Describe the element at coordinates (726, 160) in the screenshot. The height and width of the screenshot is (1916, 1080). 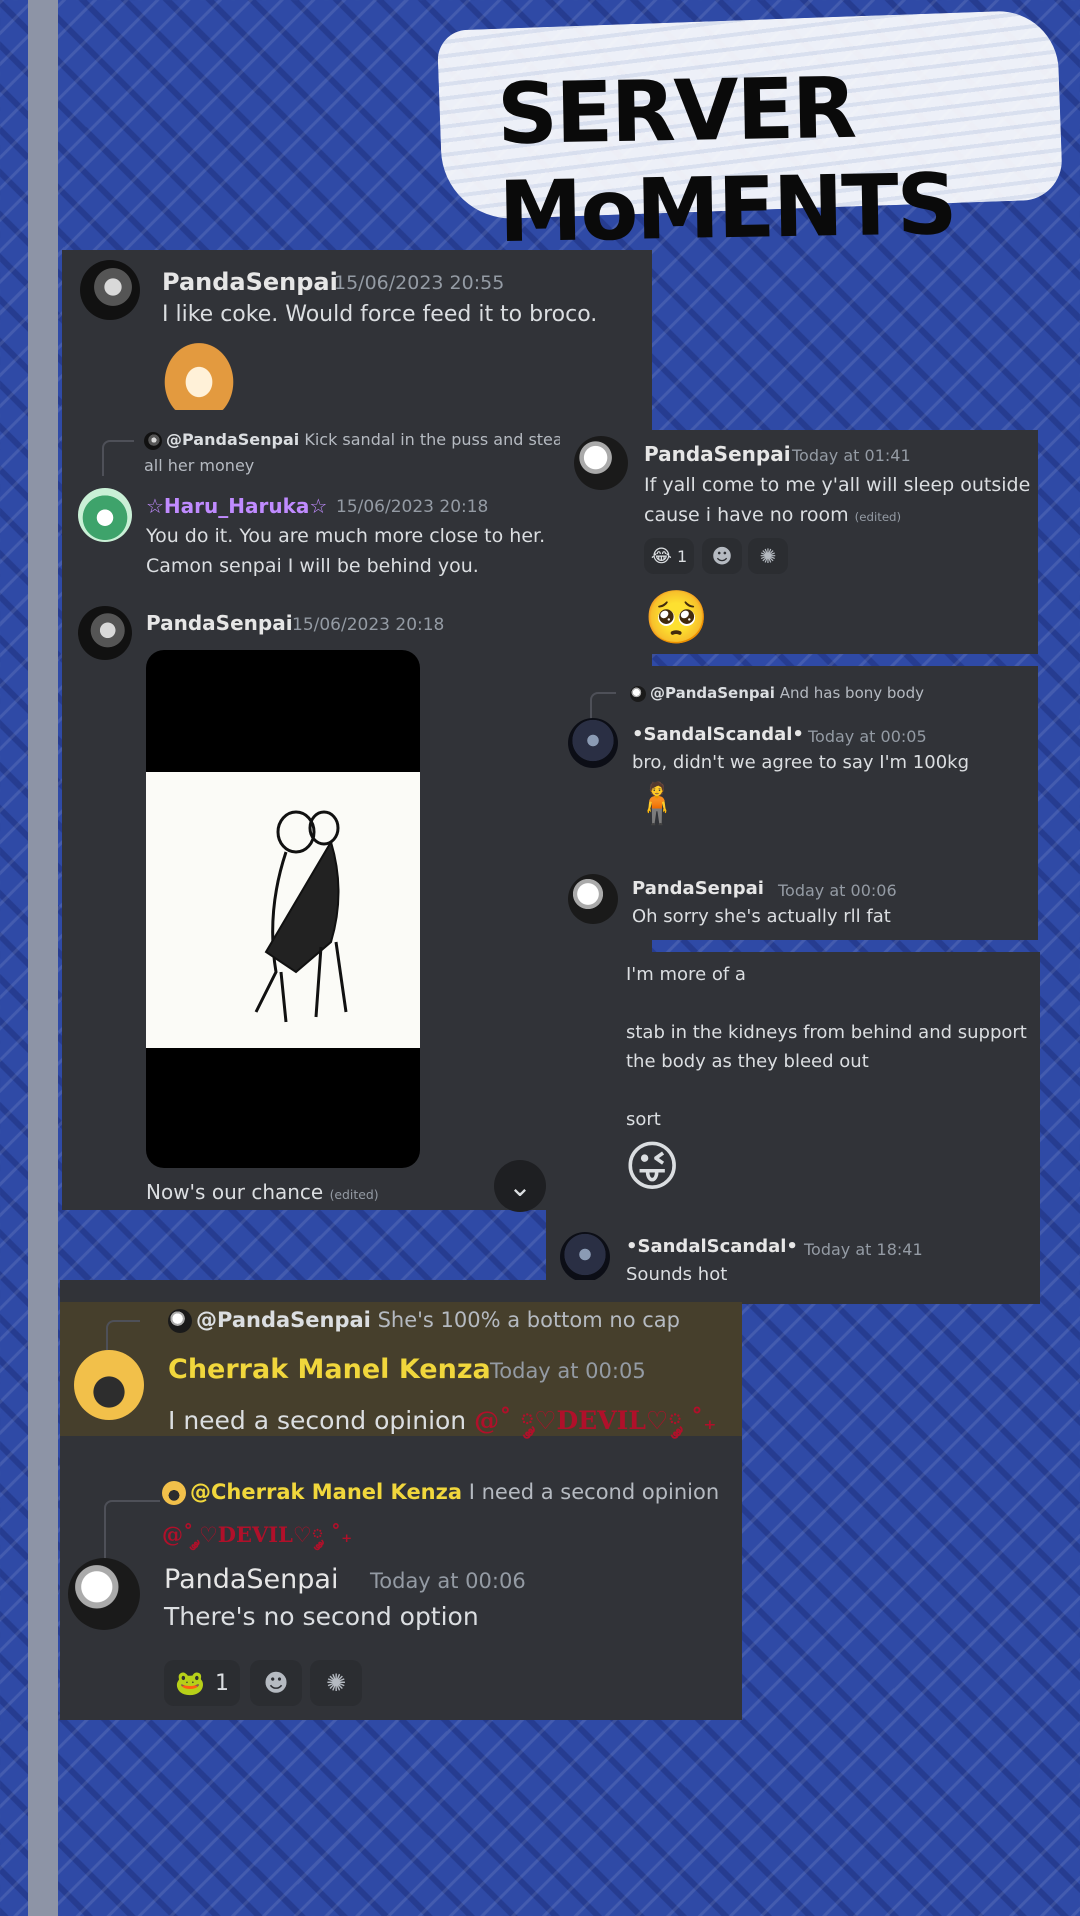
I see `page-title: SERVER MoMENTS` at that location.